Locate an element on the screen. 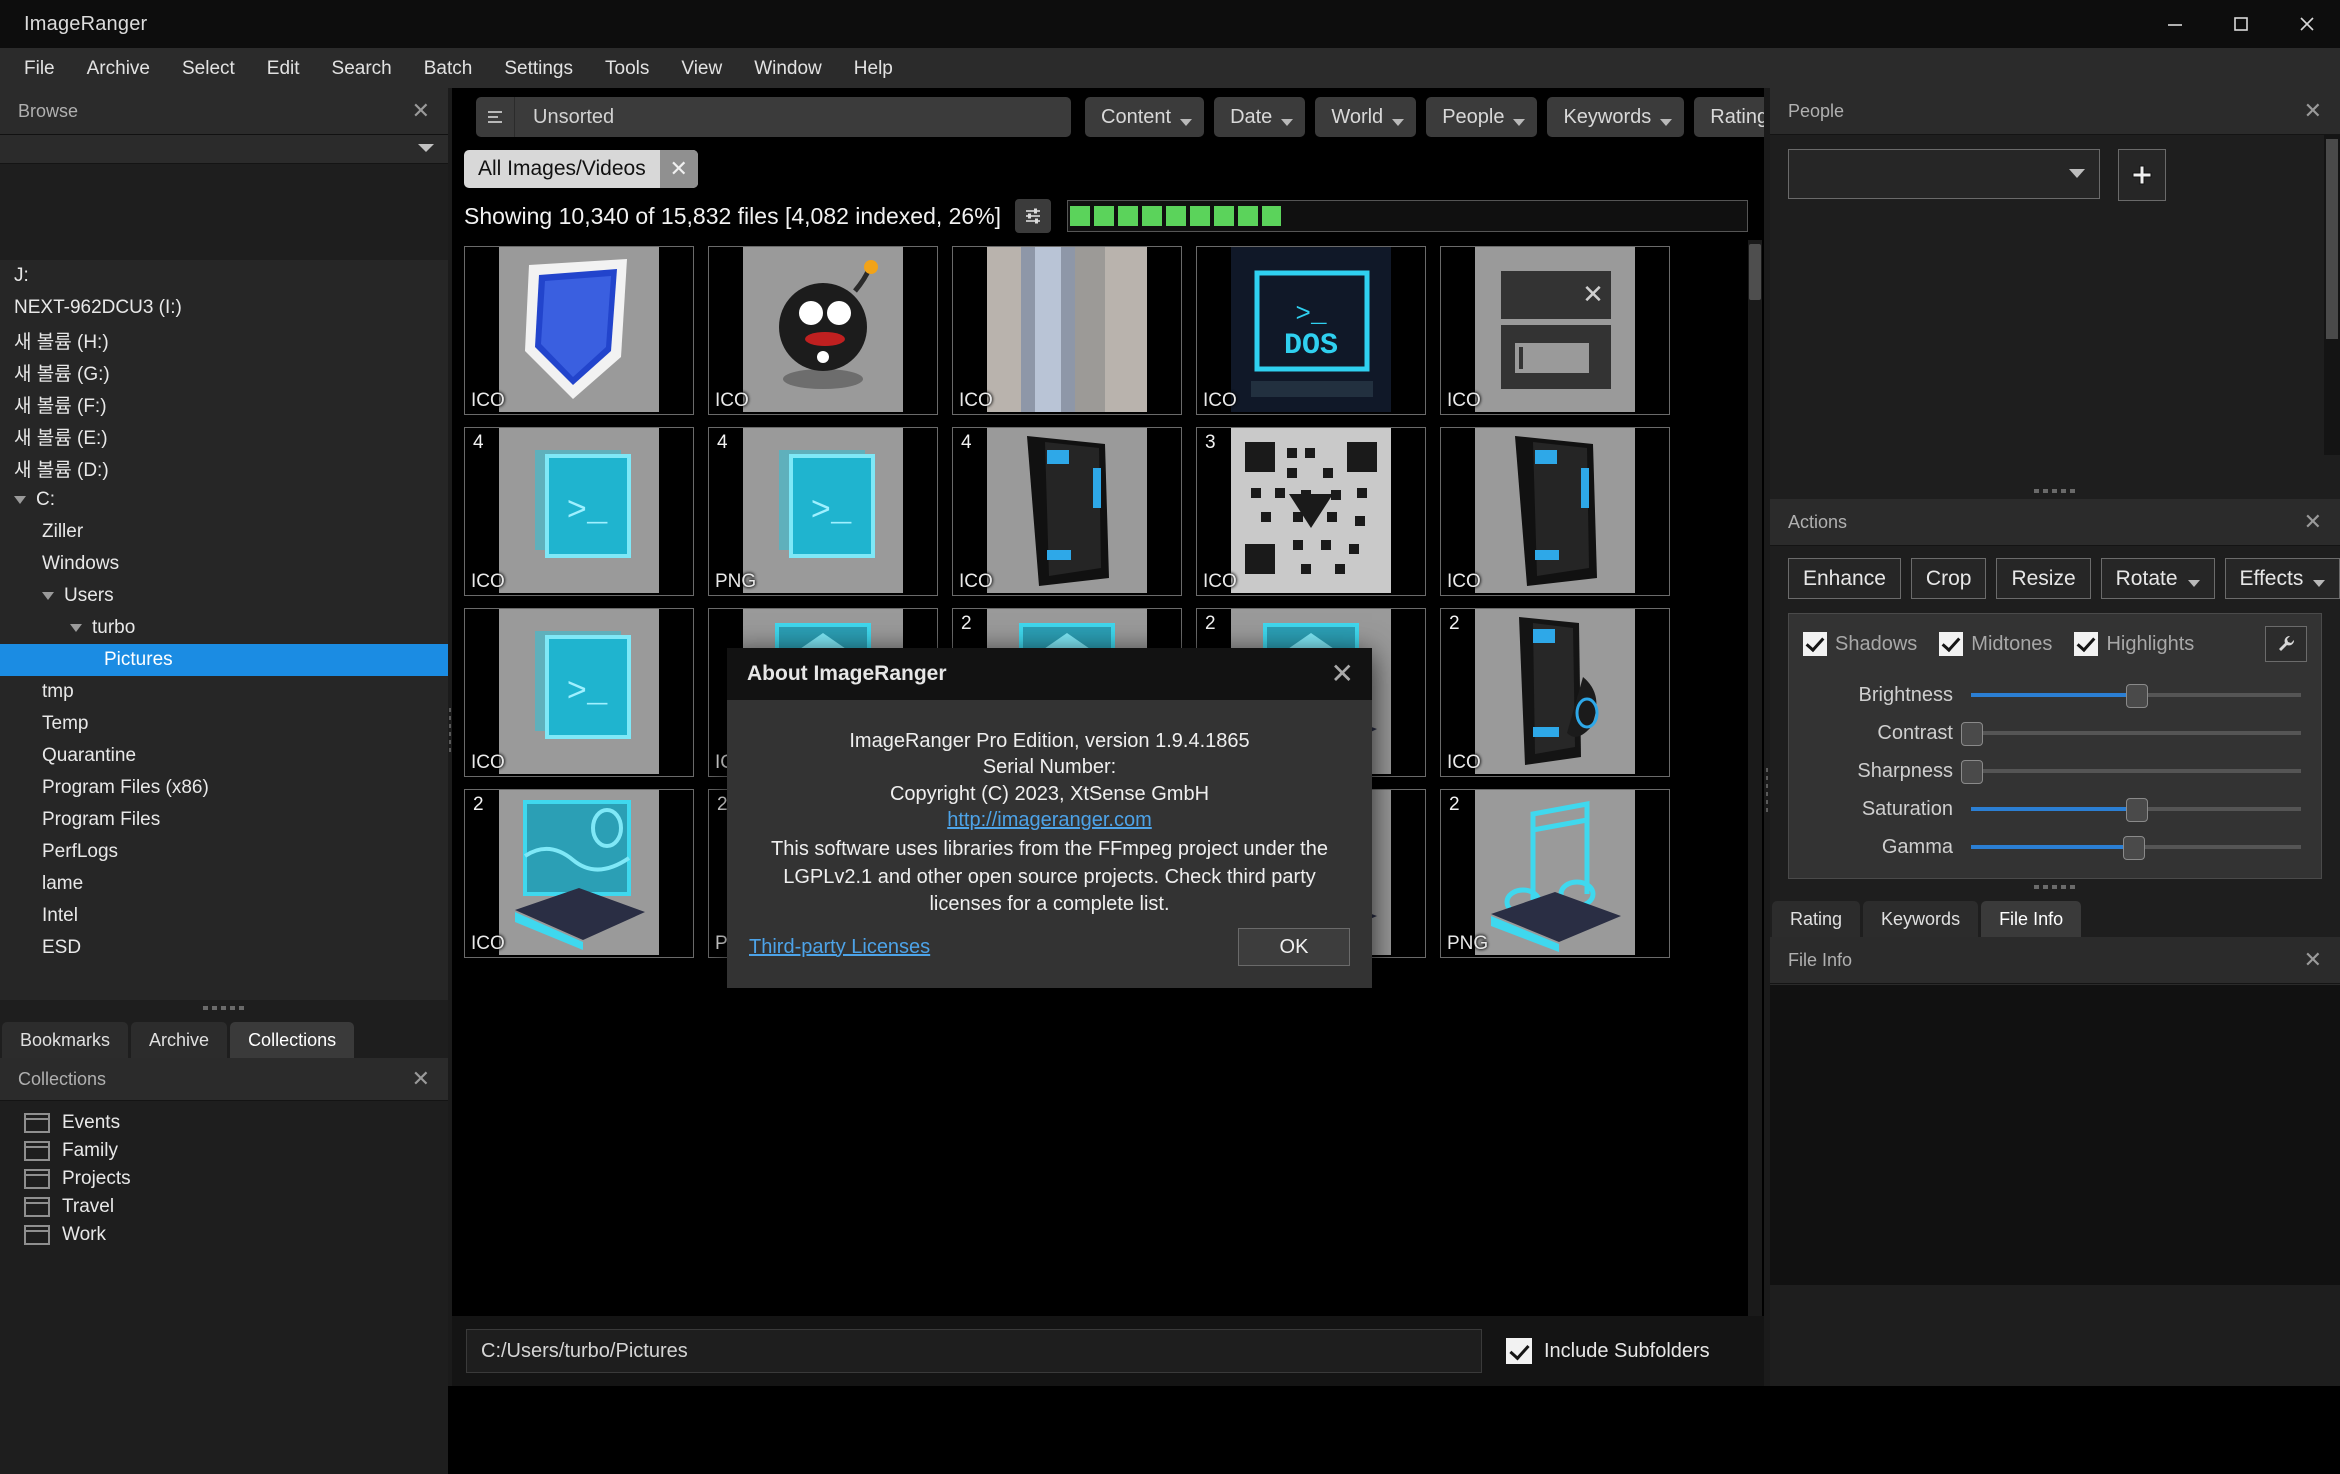  filter-button-people: People is located at coordinates (1482, 117).